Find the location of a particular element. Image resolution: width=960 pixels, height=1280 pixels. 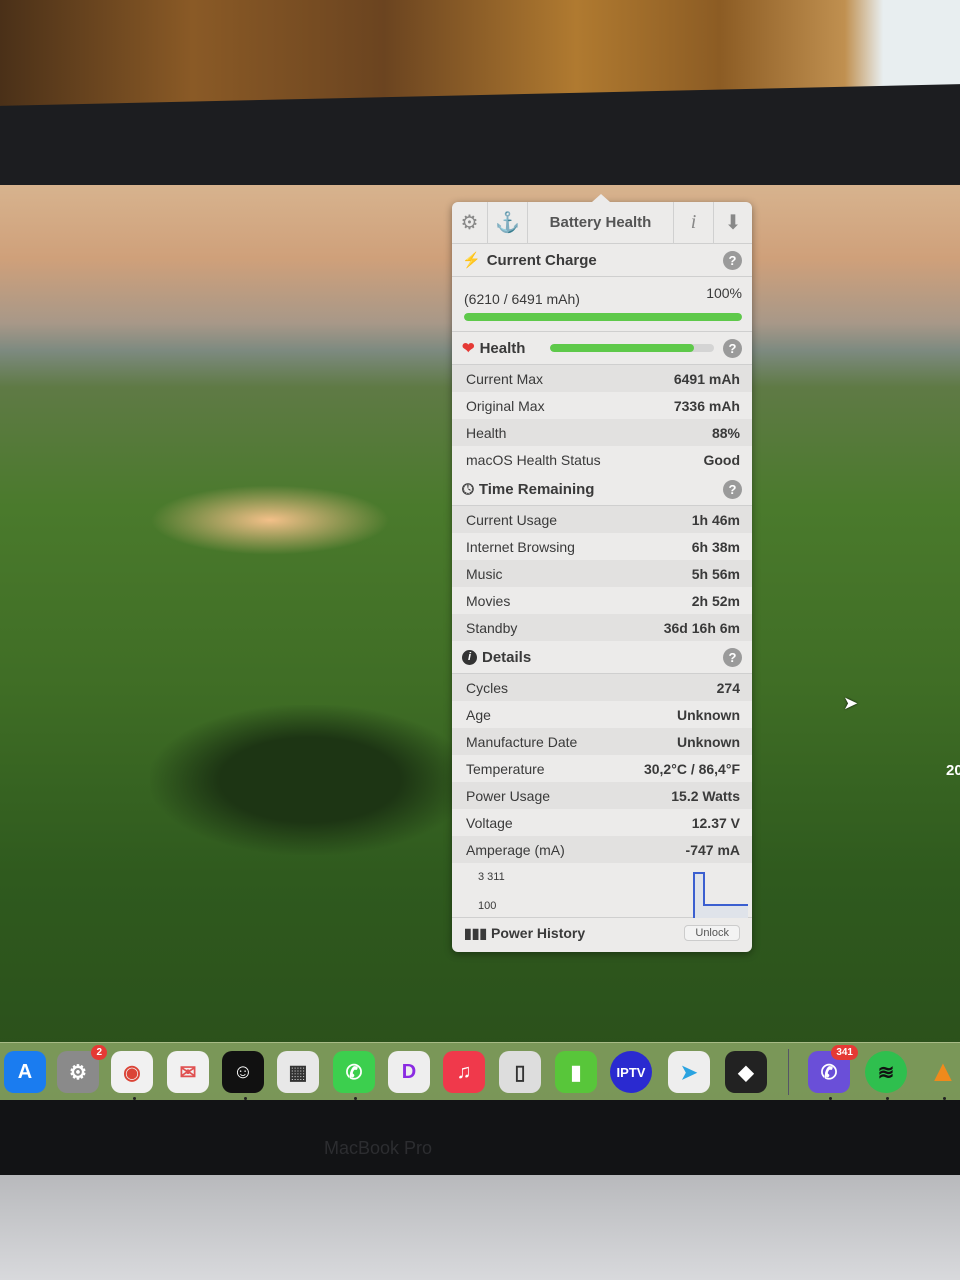

unlock-button: Unlock is located at coordinates (712, 933).